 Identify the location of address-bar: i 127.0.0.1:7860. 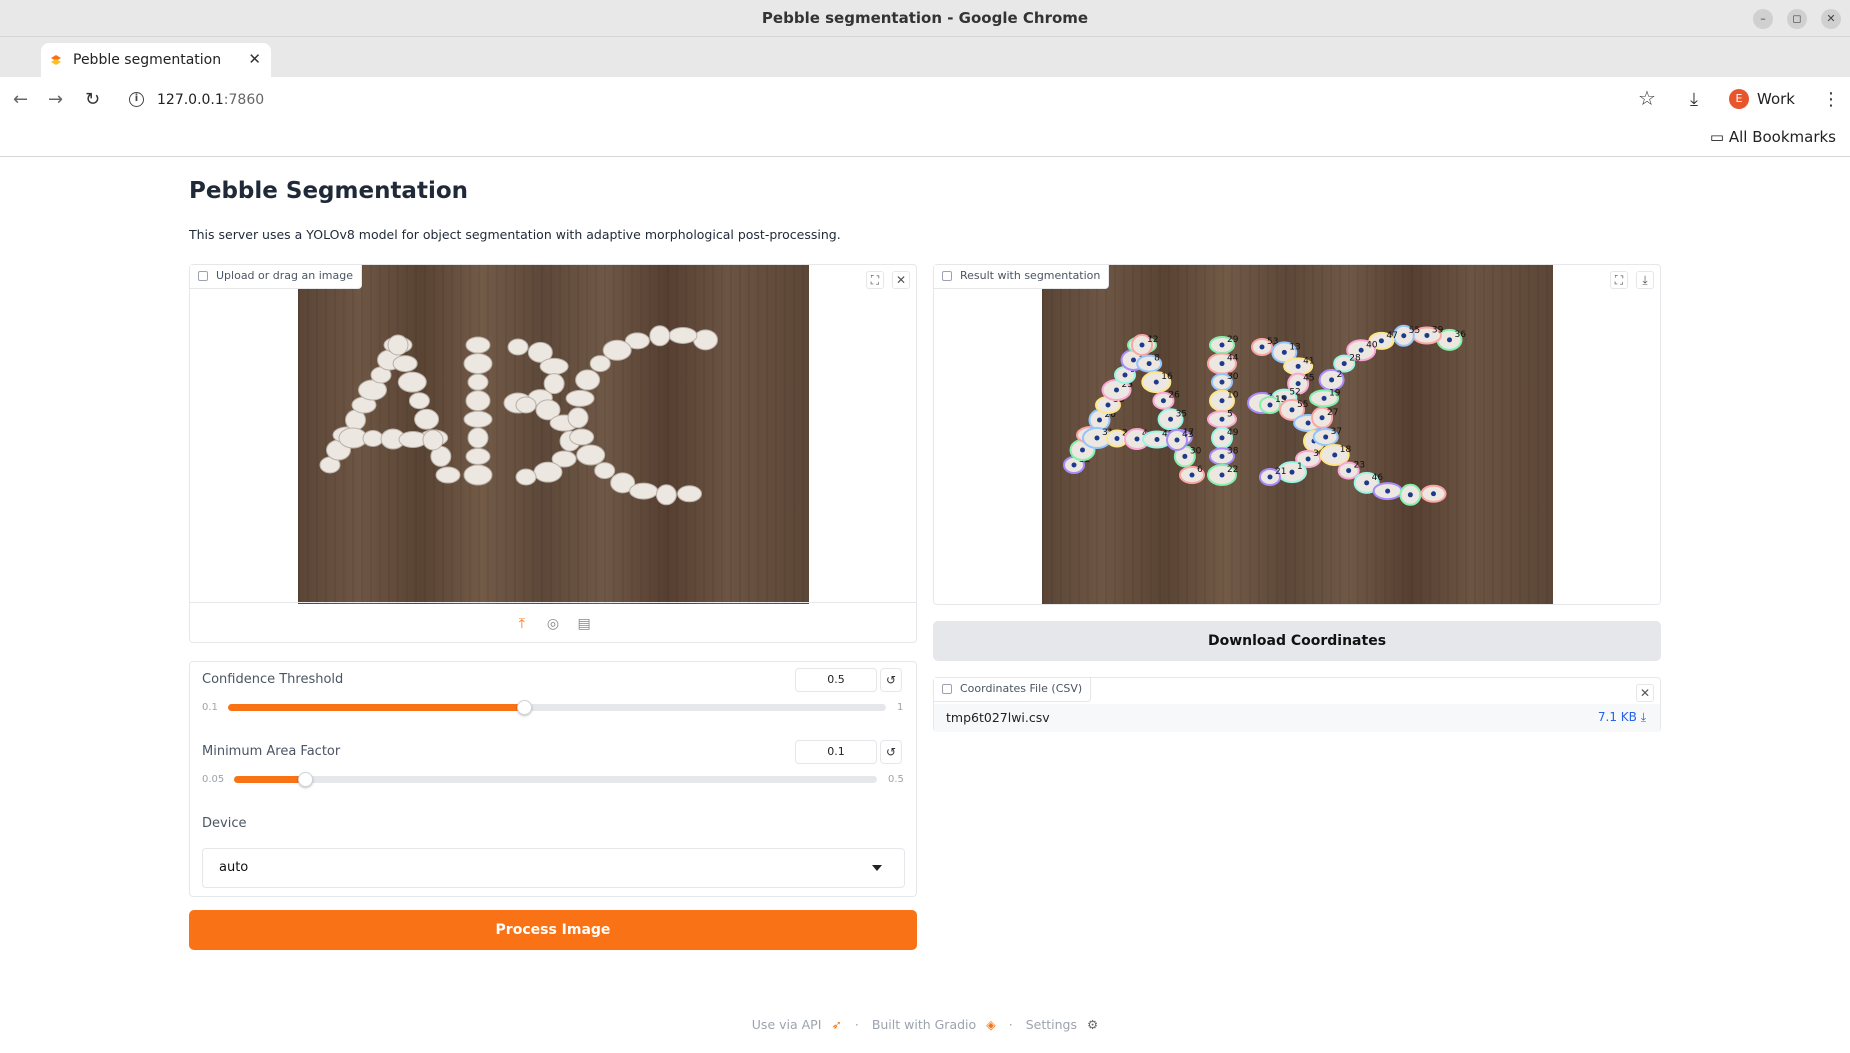
(897, 100).